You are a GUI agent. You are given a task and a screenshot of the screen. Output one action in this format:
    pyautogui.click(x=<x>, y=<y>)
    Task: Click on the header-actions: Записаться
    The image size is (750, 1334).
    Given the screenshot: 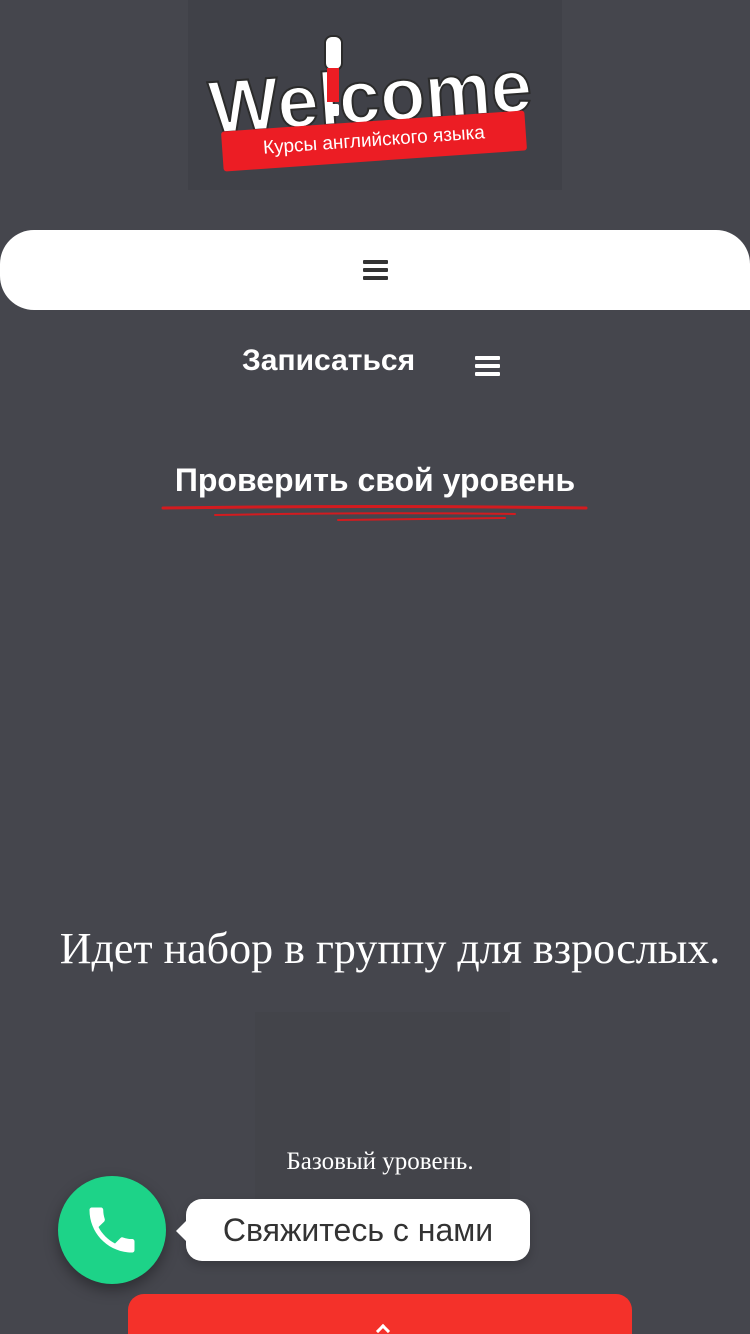 What is the action you would take?
    pyautogui.click(x=375, y=363)
    